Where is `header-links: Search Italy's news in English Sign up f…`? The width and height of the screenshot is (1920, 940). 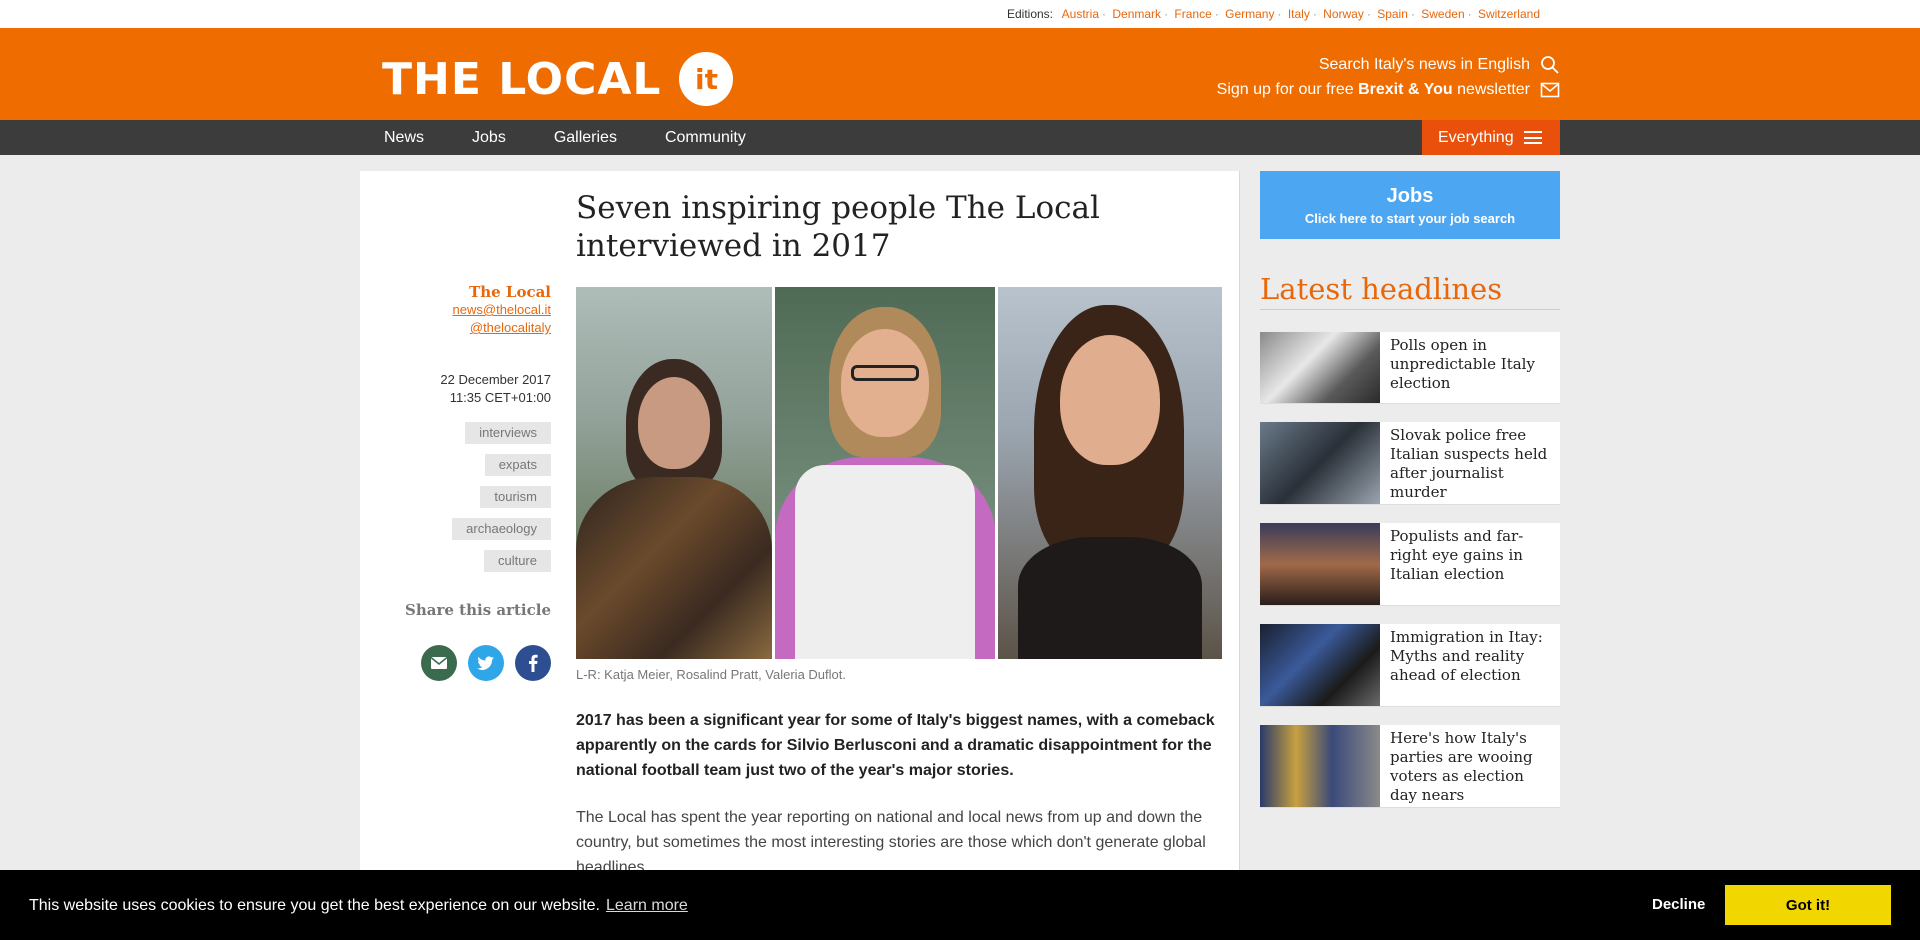
header-links: Search Italy's news in English Sign up f… is located at coordinates (1388, 77).